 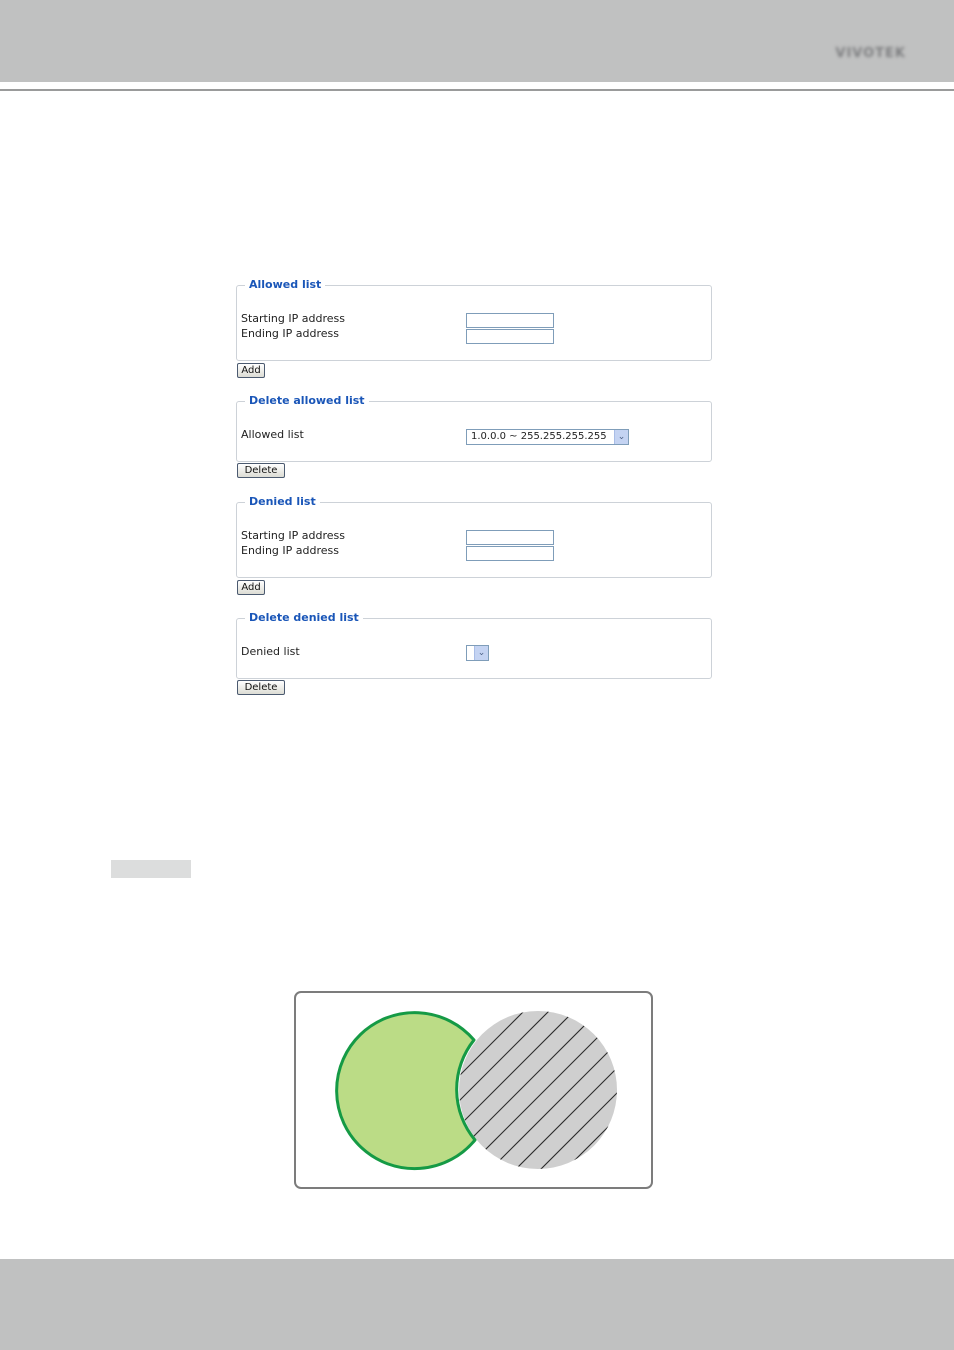 I want to click on allowed-list-selected-value: 1.0.0.0 ~ 255.255.255.255, so click(x=539, y=436).